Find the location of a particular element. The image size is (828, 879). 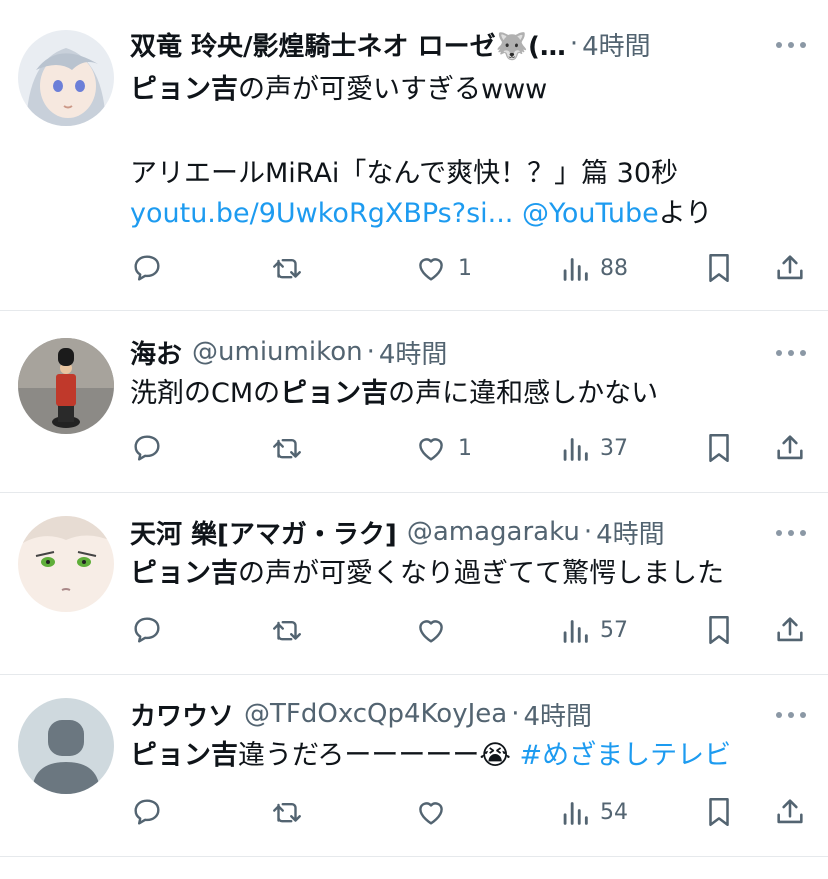

tweet-header: 海お @umiumikon · 4時間 is located at coordinates (439, 352).